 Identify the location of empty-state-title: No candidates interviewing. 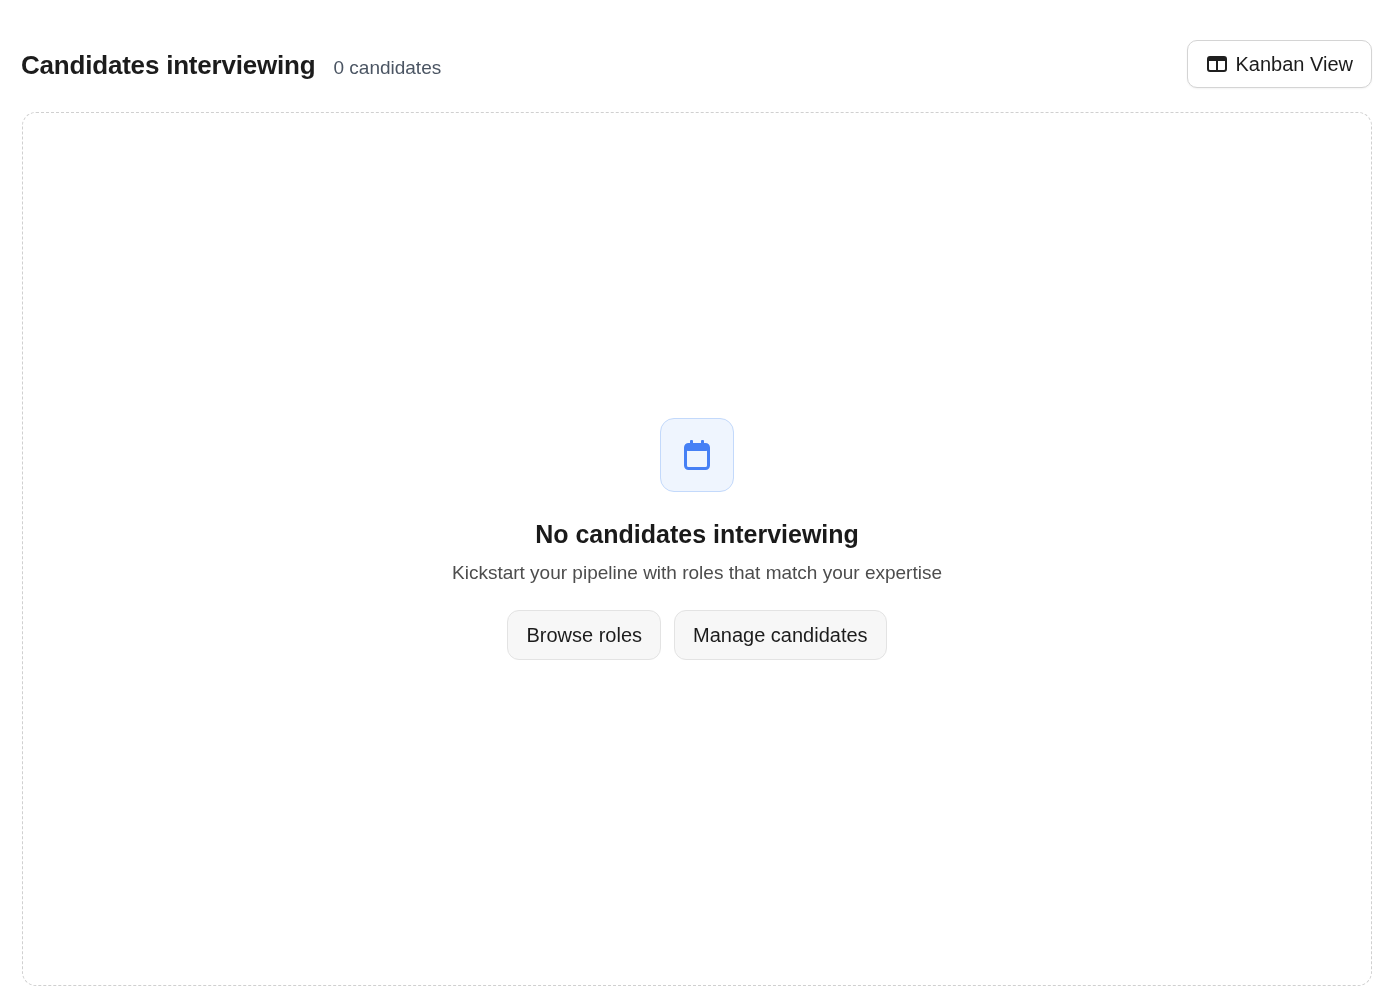
(697, 534).